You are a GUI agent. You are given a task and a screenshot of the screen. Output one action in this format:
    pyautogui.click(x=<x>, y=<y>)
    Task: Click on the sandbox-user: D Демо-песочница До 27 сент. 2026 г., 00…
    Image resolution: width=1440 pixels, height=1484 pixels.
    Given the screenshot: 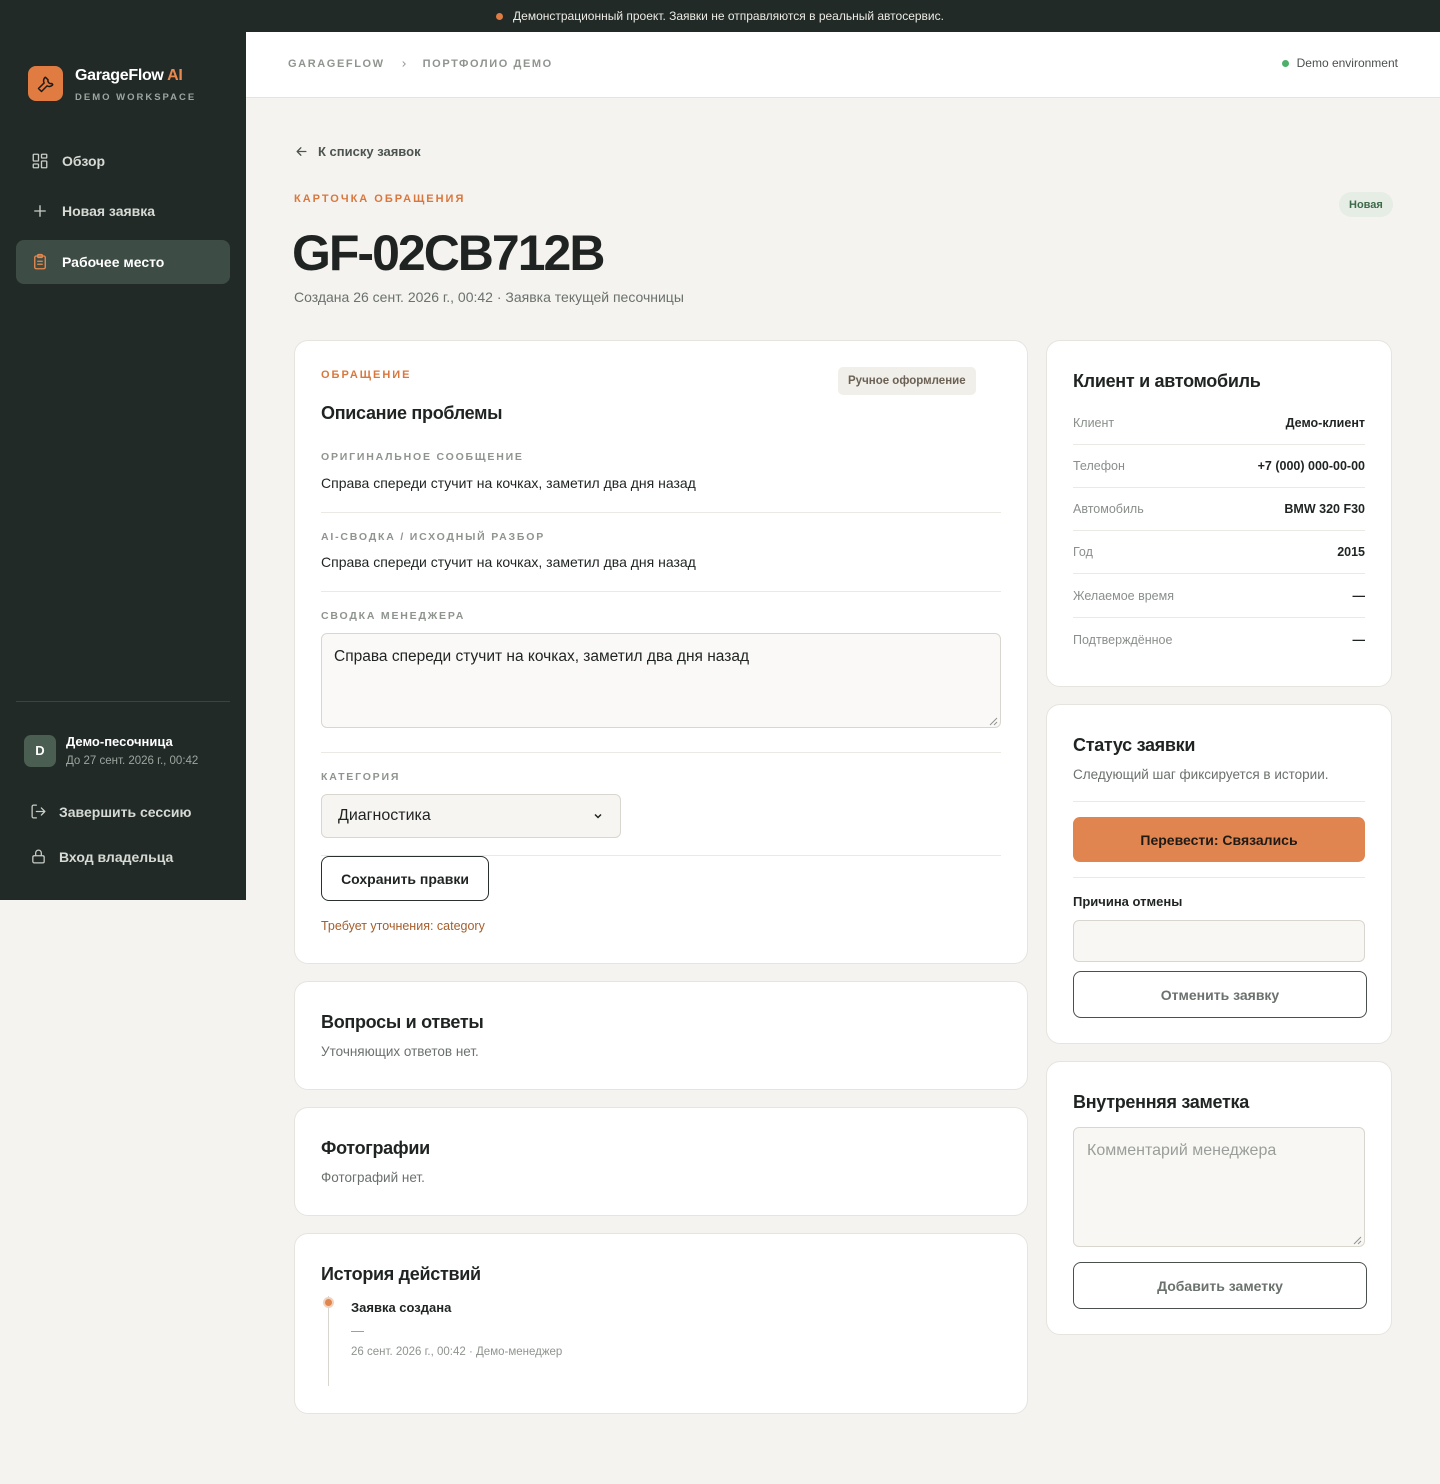 What is the action you would take?
    pyautogui.click(x=111, y=750)
    